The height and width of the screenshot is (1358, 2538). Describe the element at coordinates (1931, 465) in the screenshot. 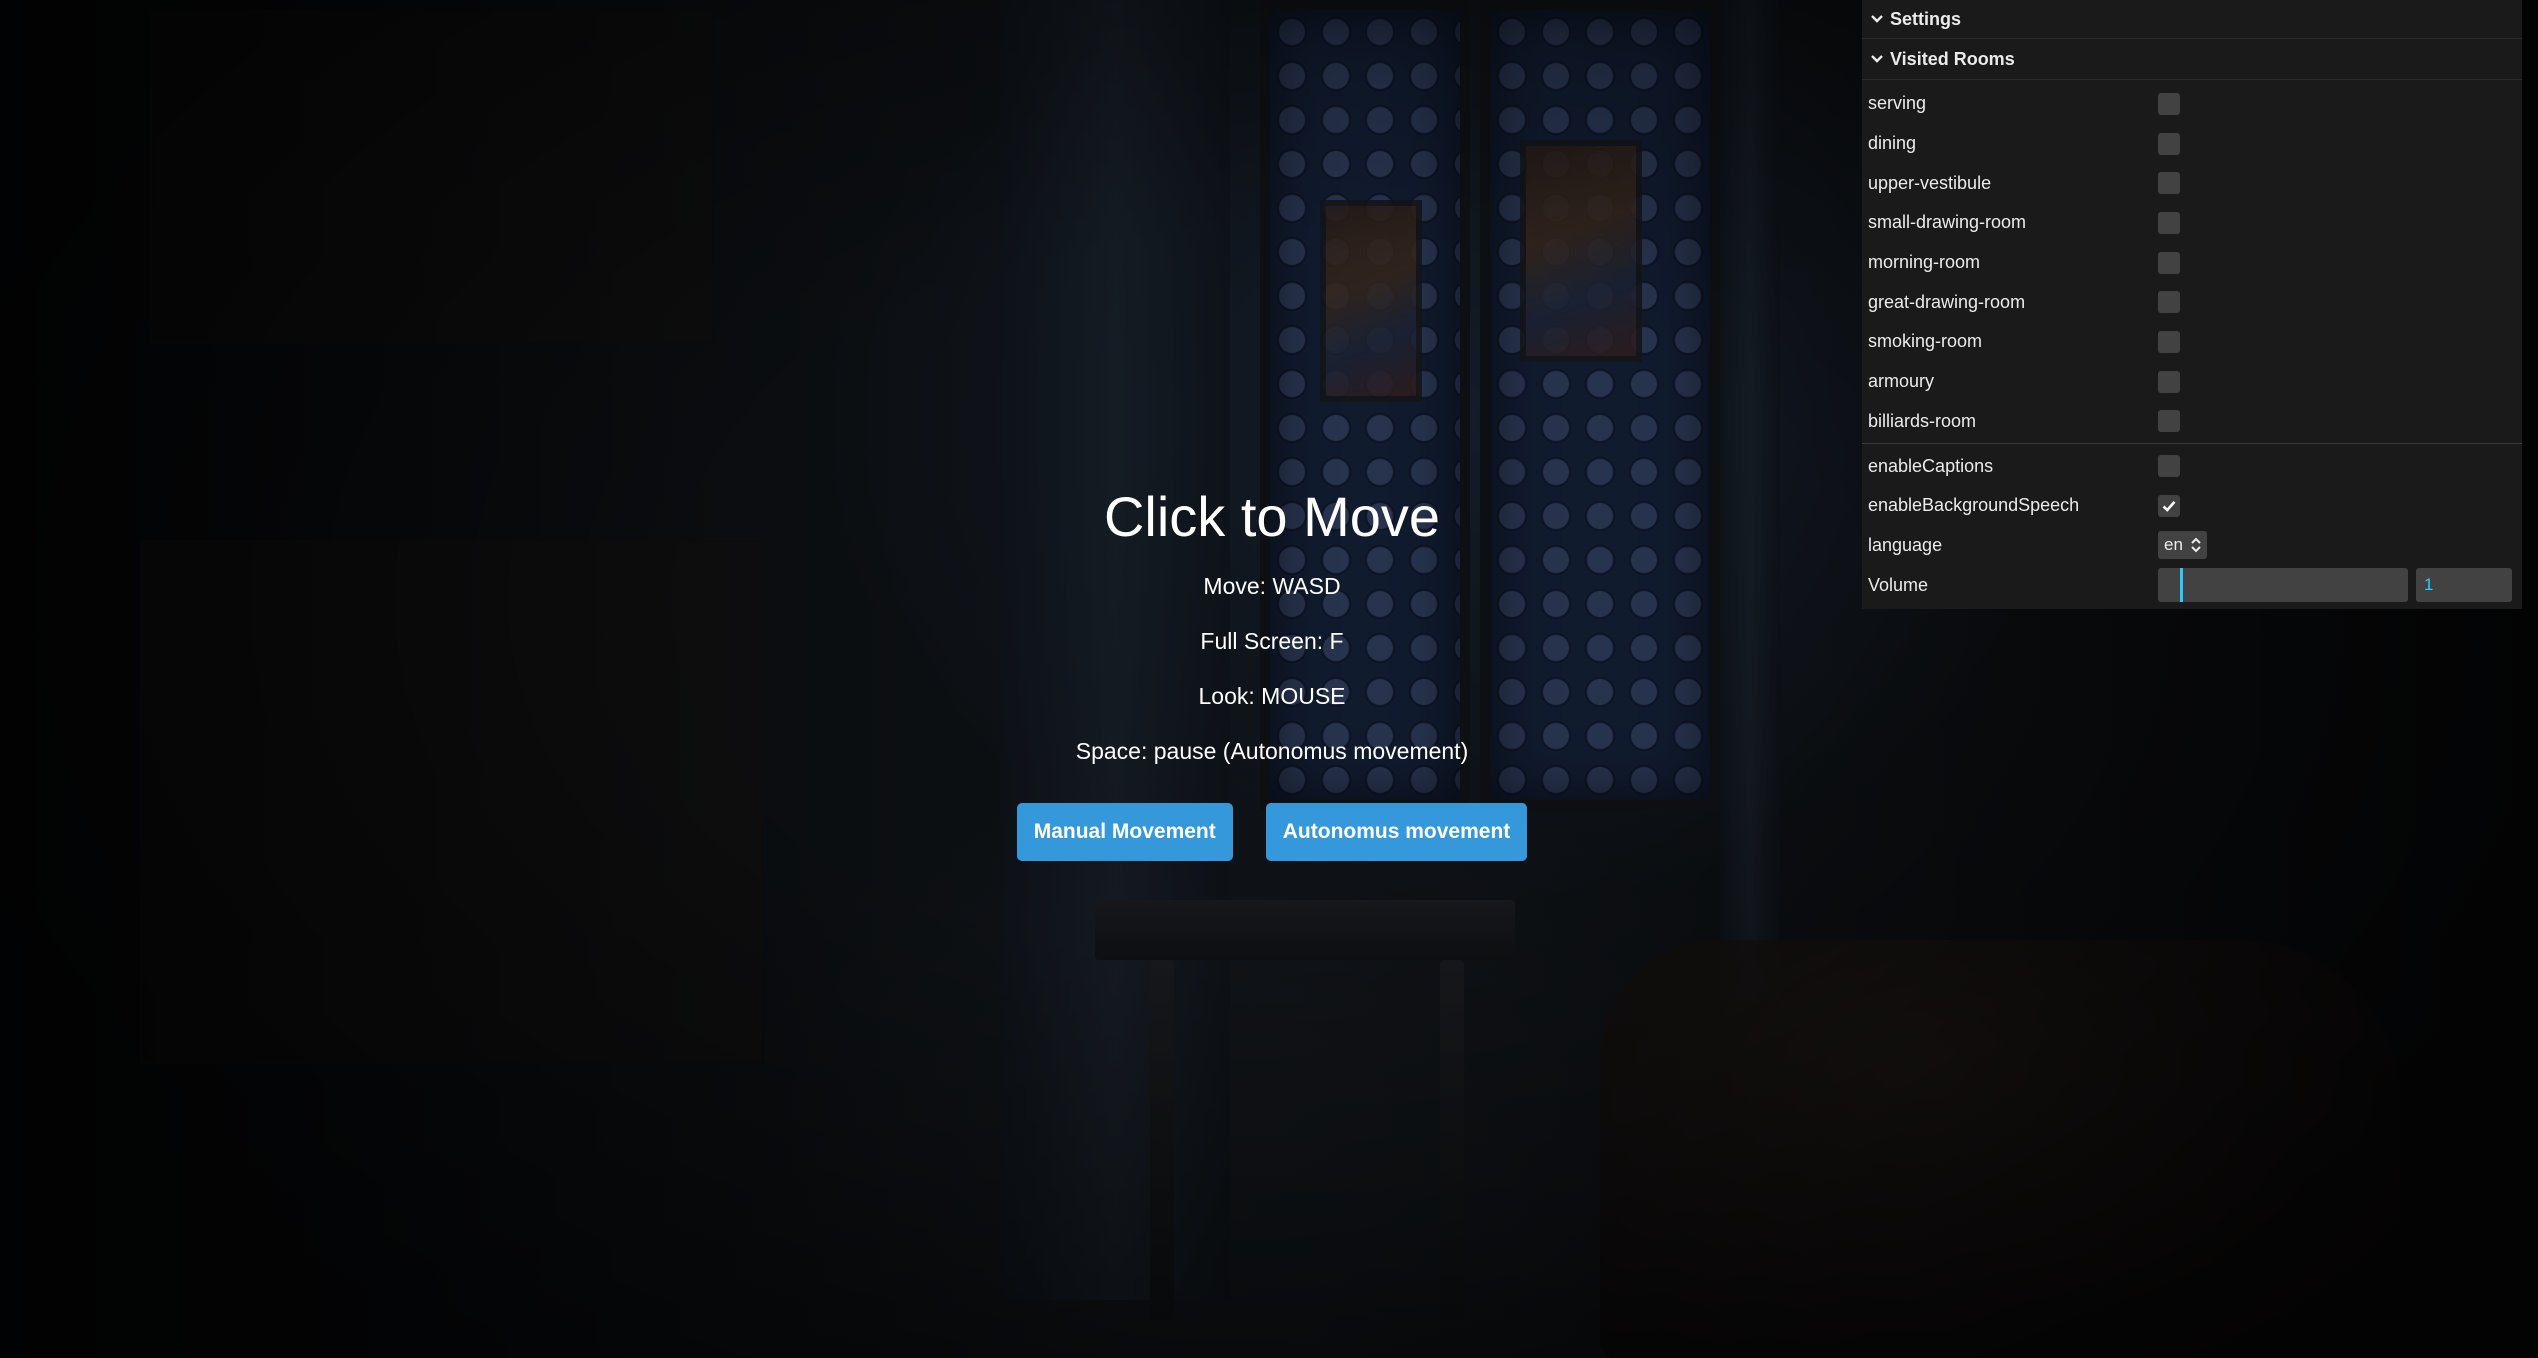

I see `enable-captions-label: enableCaptions` at that location.